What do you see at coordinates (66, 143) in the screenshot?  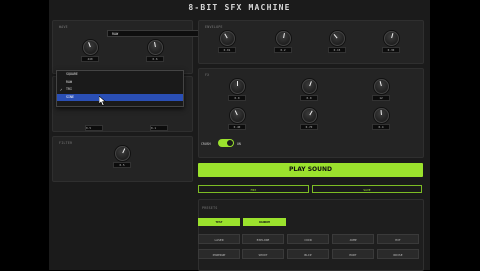 I see `filter-section-label: FILTER` at bounding box center [66, 143].